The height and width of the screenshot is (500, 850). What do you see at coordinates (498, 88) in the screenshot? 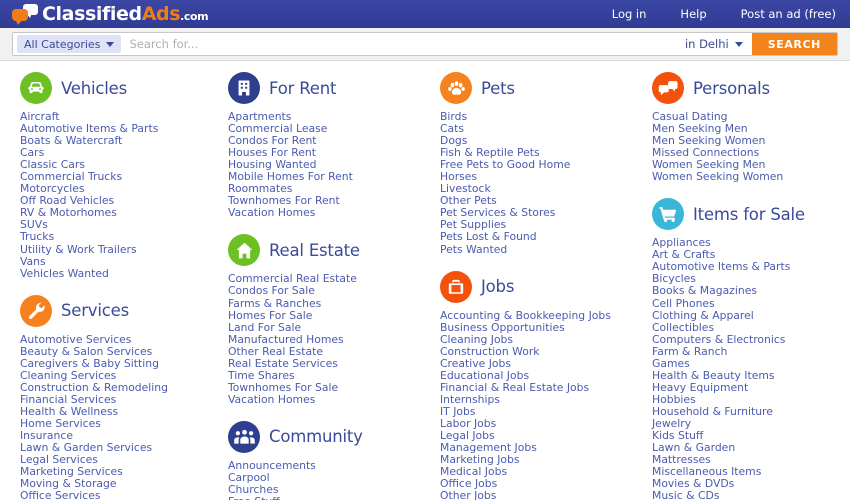
I see `category-title-pets: Pets` at bounding box center [498, 88].